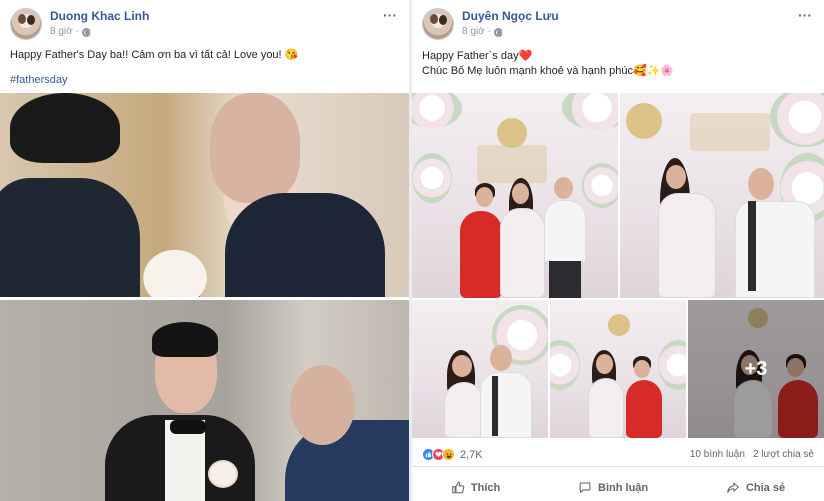 This screenshot has height=501, width=824. What do you see at coordinates (448, 454) in the screenshot?
I see `haha-reaction-icon` at bounding box center [448, 454].